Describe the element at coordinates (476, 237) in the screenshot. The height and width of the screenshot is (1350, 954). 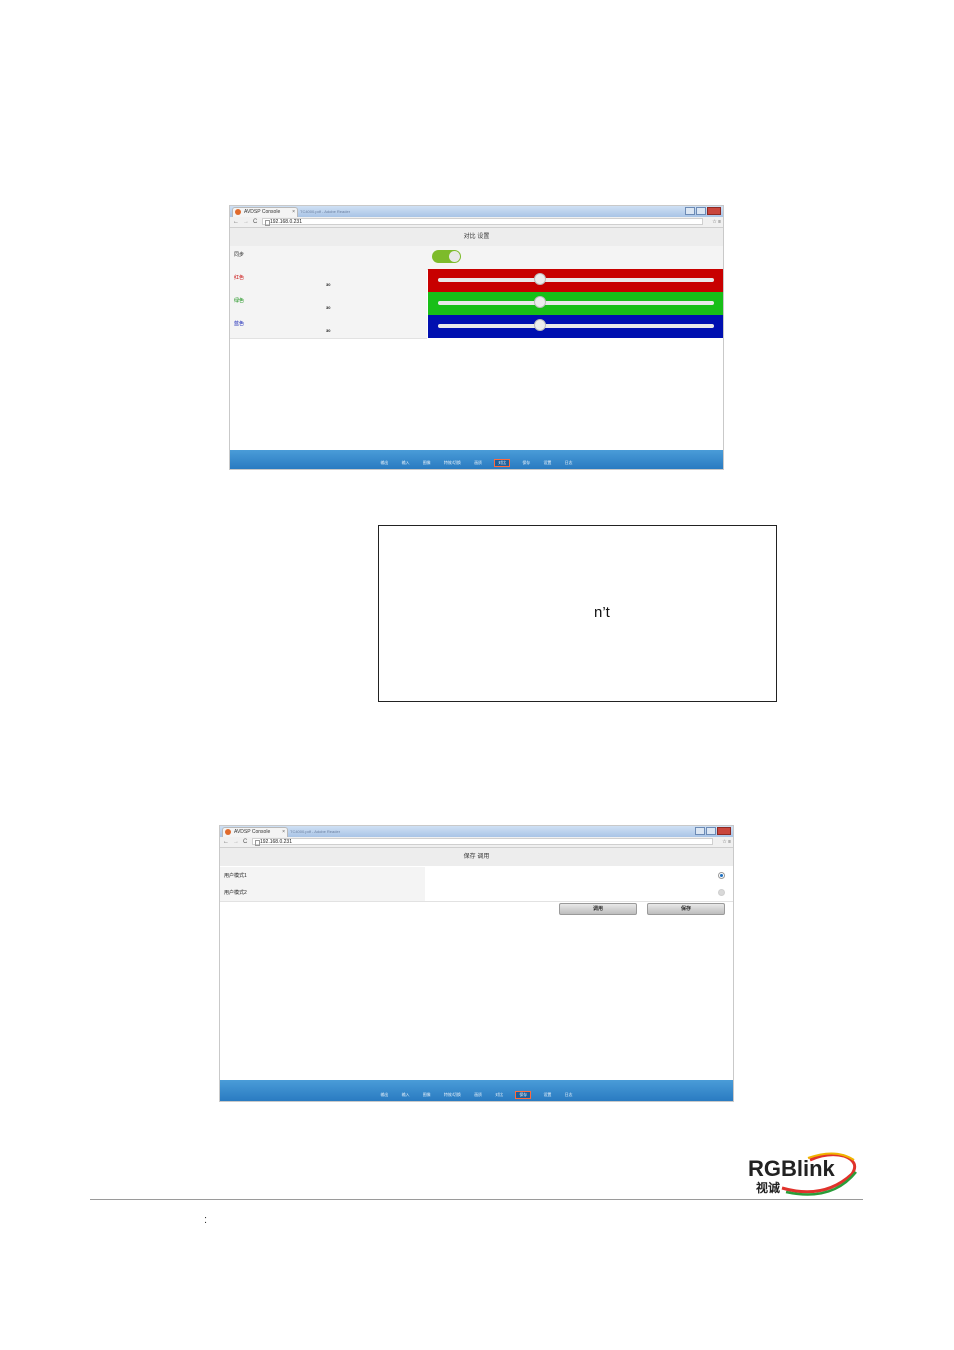
I see `page-title: 对比 设置` at that location.